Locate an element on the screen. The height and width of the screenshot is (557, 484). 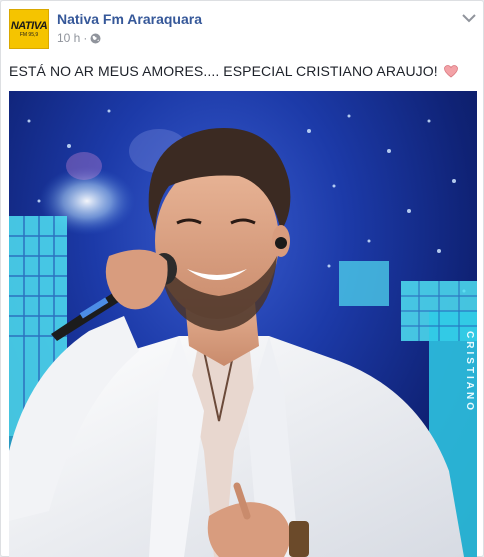
page-name-link: Nativa Fm Araraquara is located at coordinates (129, 19).